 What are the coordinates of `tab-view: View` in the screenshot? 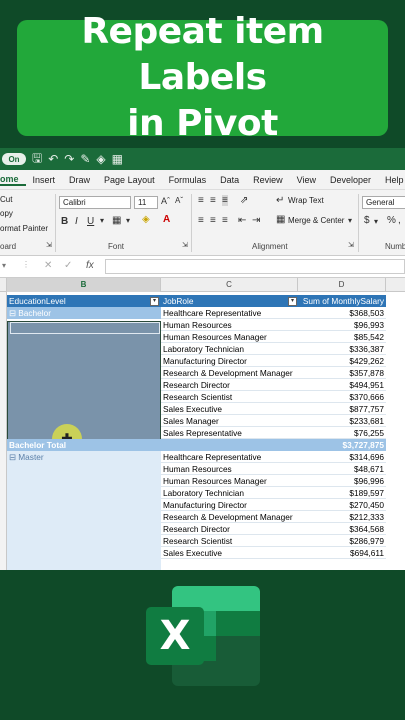 It's located at (306, 180).